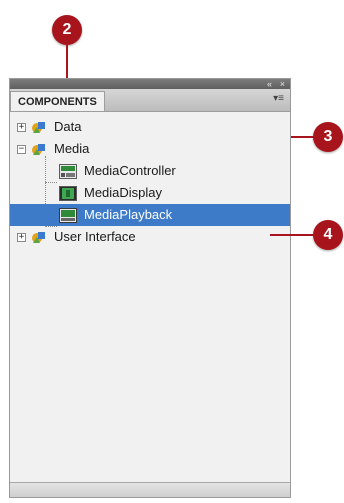 The height and width of the screenshot is (503, 344). I want to click on panel-header: COMPONENTS ▾≡, so click(150, 100).